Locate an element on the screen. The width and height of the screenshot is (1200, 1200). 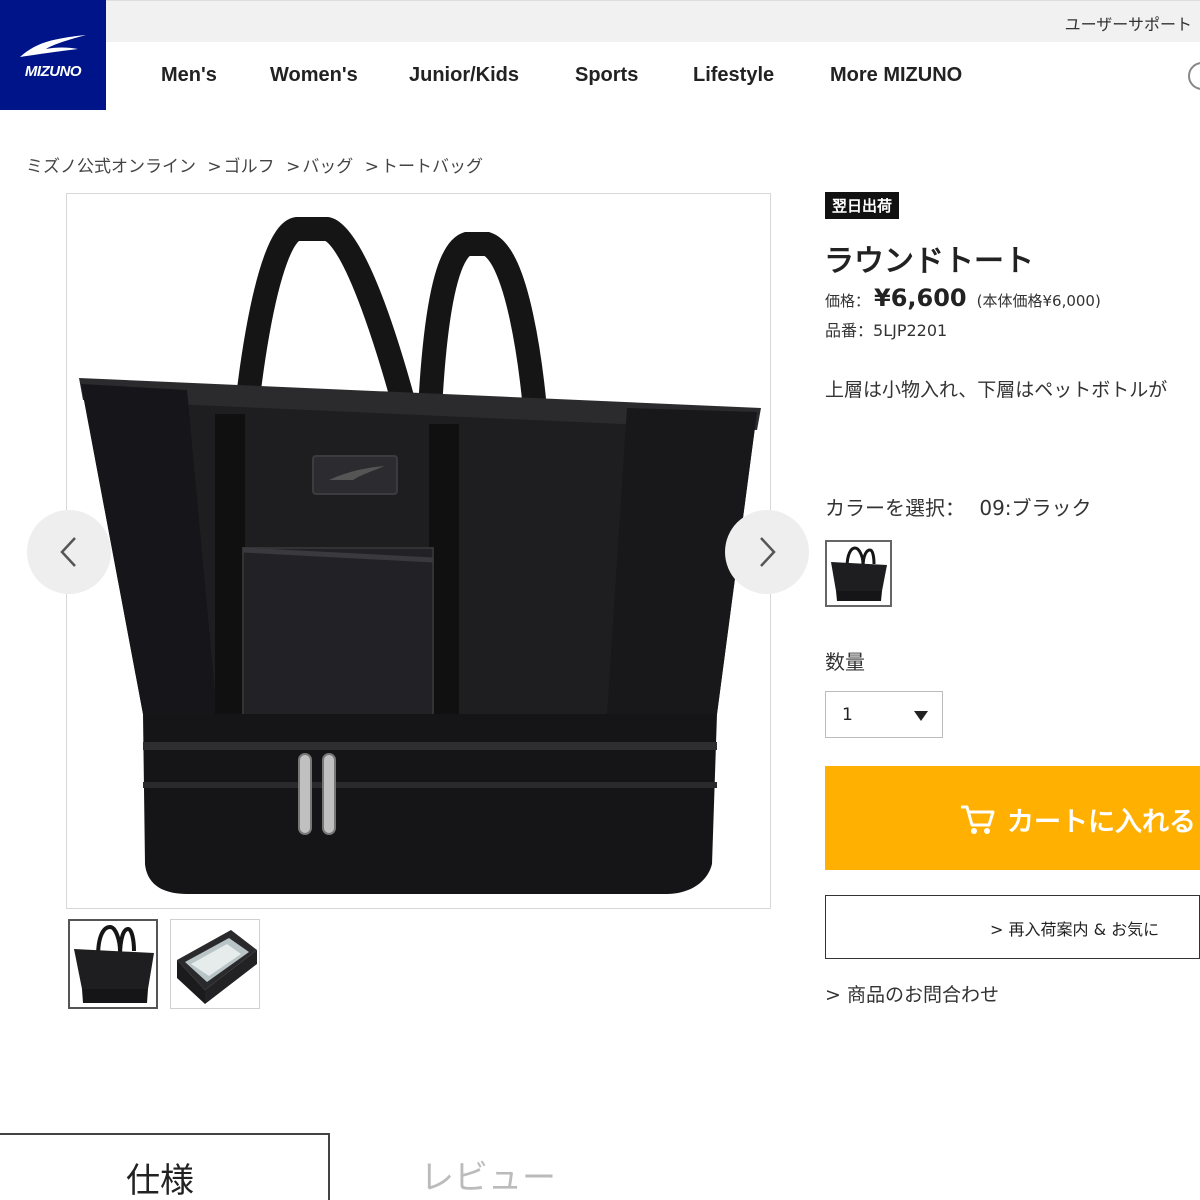
quantity-label: 数量 is located at coordinates (845, 662).